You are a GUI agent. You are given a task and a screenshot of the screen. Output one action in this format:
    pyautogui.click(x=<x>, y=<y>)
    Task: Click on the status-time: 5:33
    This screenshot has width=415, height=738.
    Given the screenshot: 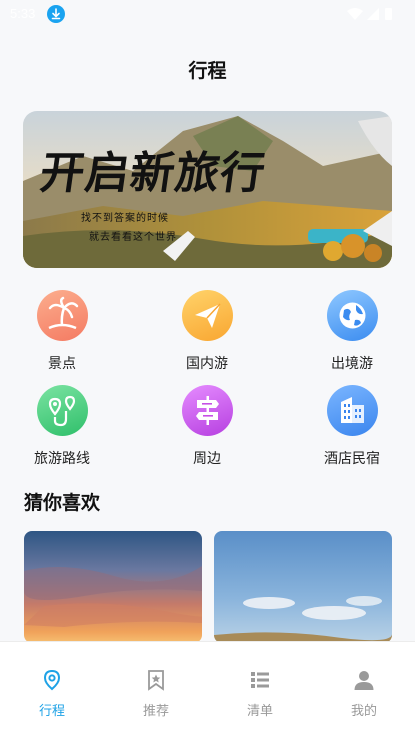 What is the action you would take?
    pyautogui.click(x=23, y=13)
    